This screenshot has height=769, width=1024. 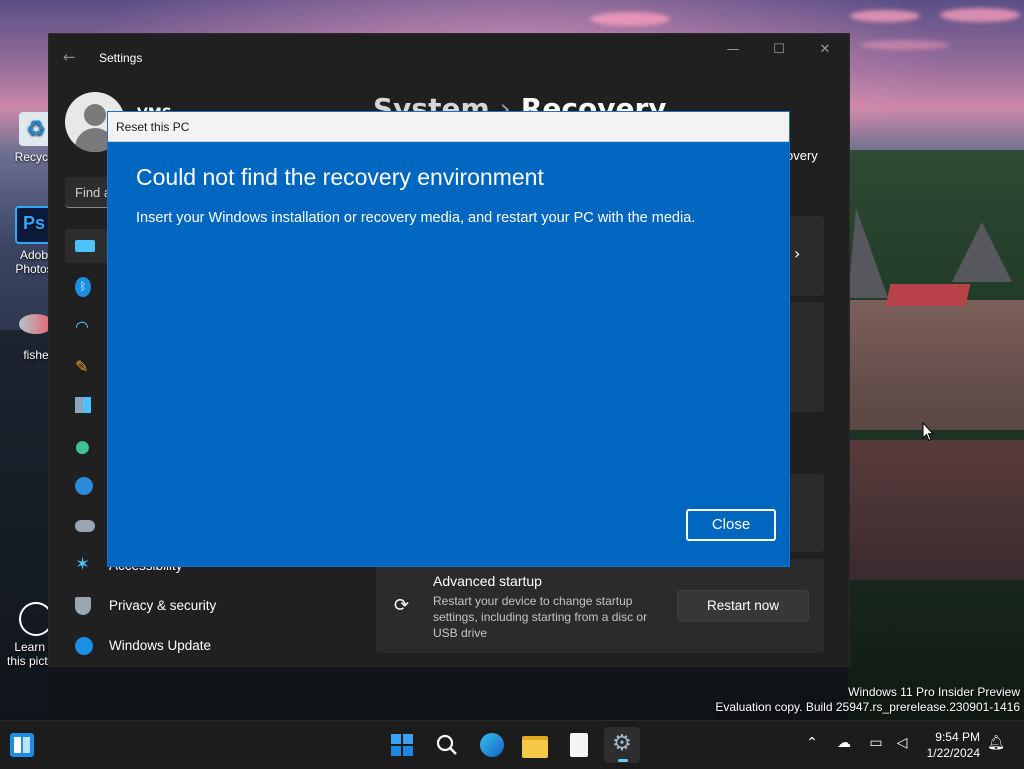 What do you see at coordinates (487, 581) in the screenshot?
I see `advanced-startup-title: Advanced startup` at bounding box center [487, 581].